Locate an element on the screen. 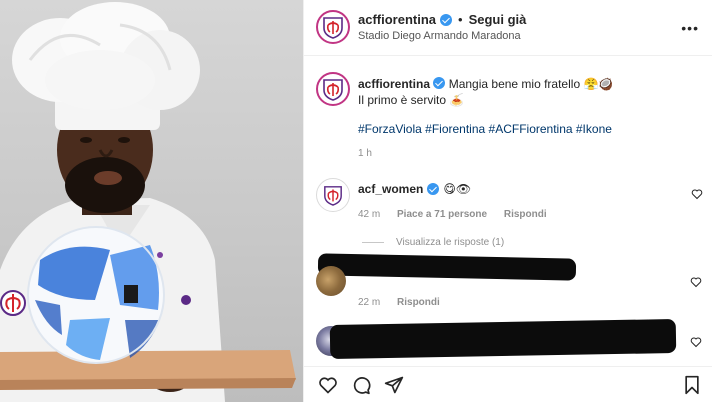 This screenshot has width=712, height=402. comment-timestamp: 22 m is located at coordinates (369, 302).